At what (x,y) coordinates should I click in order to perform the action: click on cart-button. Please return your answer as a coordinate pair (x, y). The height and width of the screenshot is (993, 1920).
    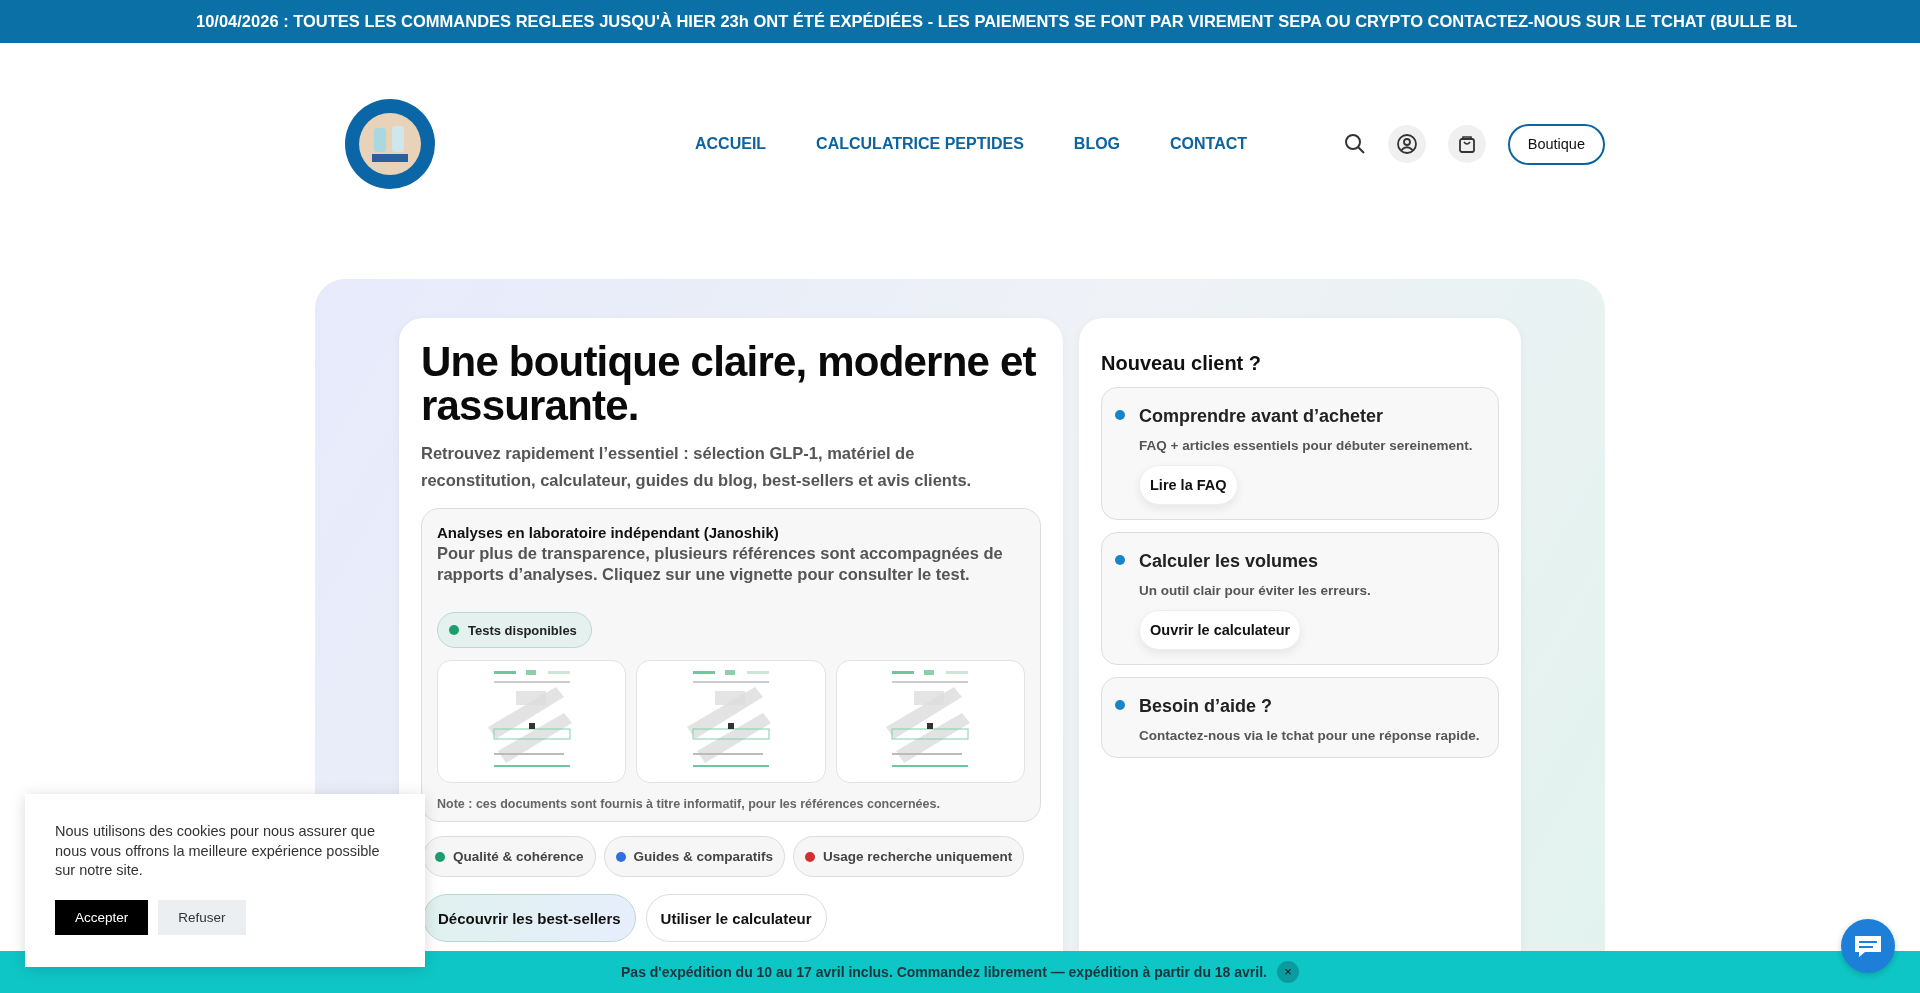
    Looking at the image, I should click on (1466, 144).